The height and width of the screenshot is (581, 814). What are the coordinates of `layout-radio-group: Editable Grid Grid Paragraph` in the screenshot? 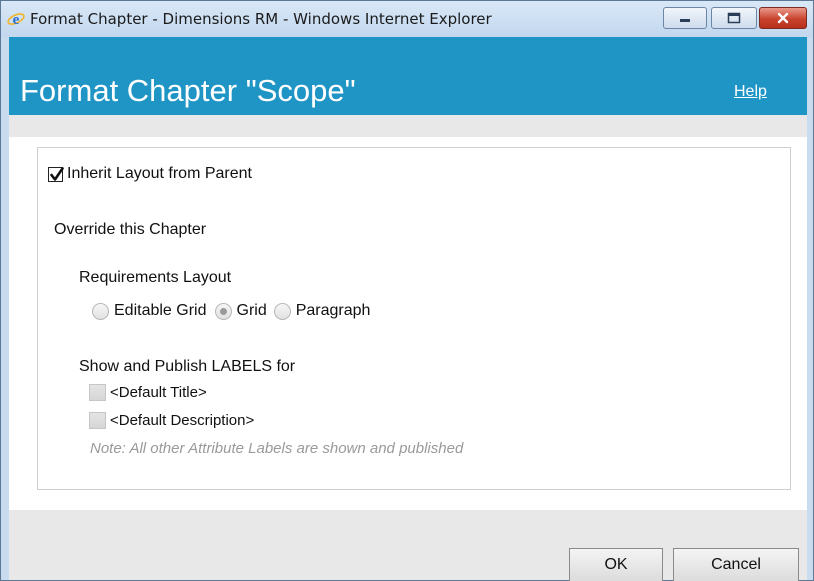 It's located at (231, 311).